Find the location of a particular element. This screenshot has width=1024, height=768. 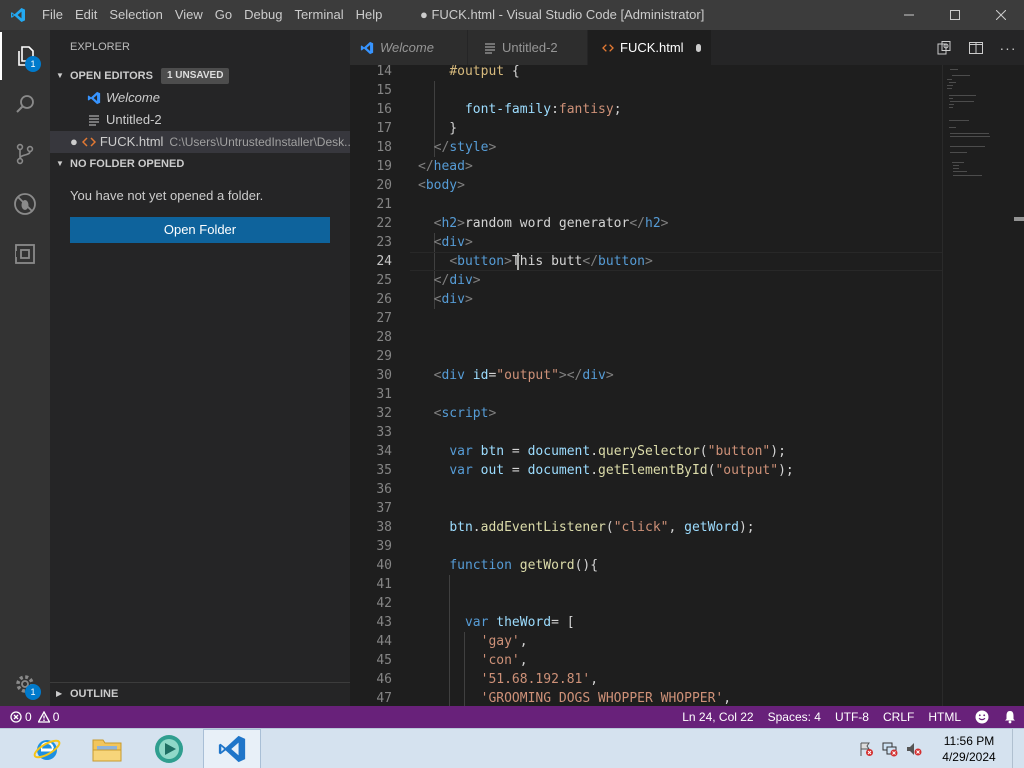

taskbar-file-explorer is located at coordinates (107, 748).